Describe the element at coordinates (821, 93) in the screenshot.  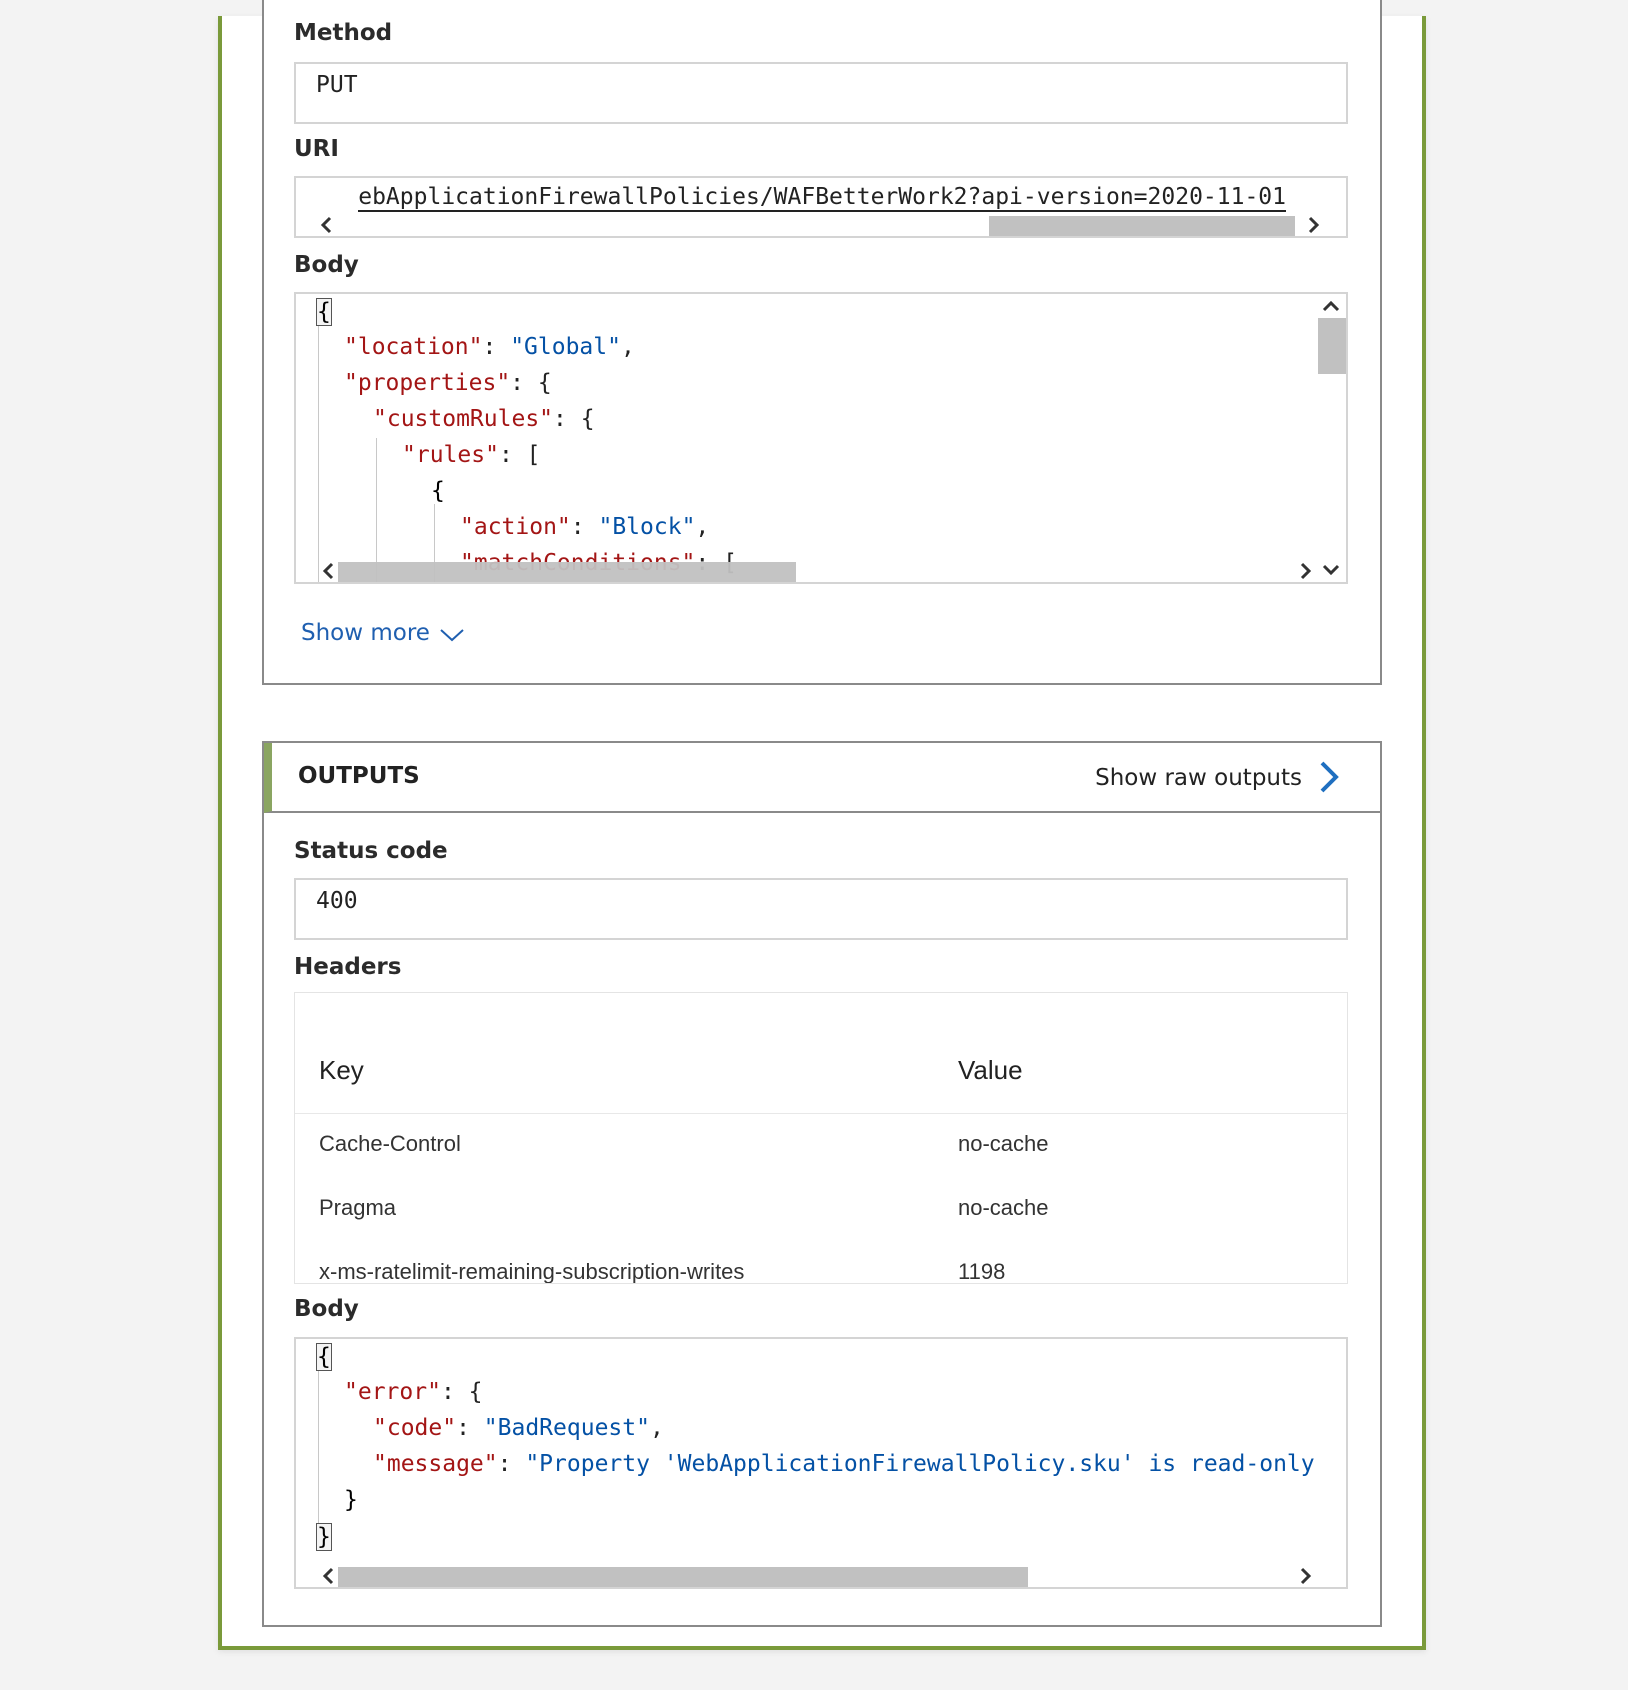
I see `method-field: PUT` at that location.